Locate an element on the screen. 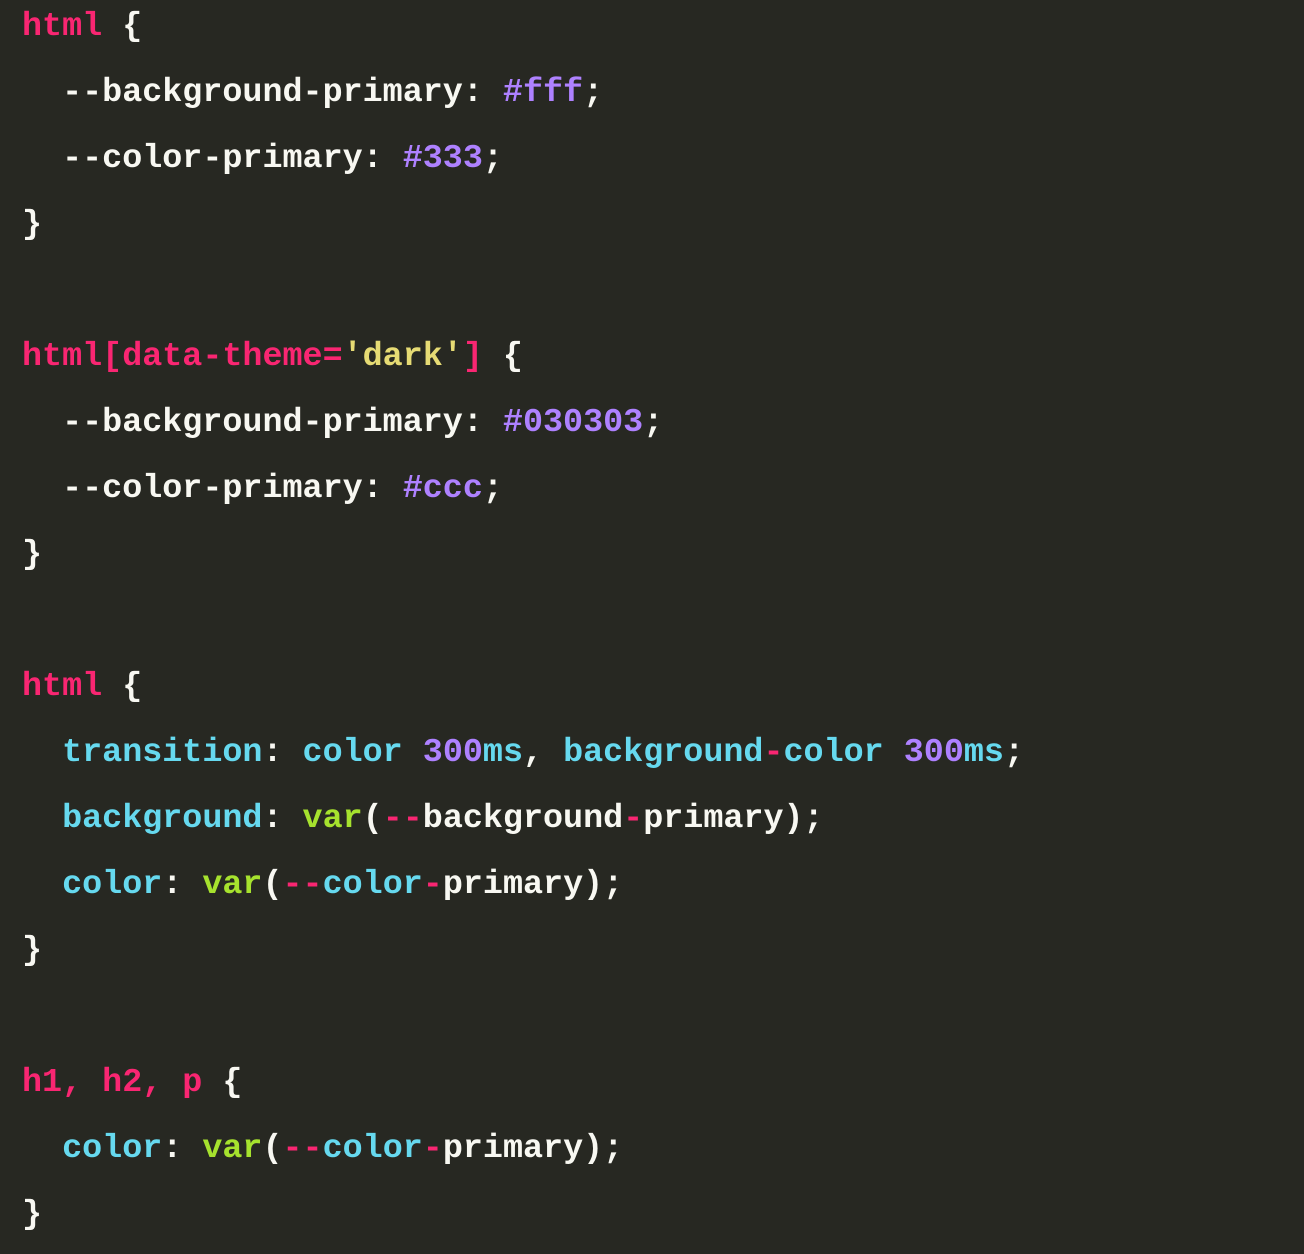 This screenshot has height=1254, width=1304. code-line: --background-primary: #fff; is located at coordinates (523, 99).